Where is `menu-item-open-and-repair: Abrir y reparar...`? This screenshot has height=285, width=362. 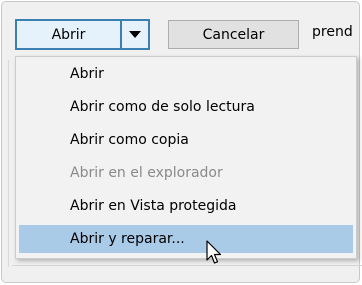 menu-item-open-and-repair: Abrir y reparar... is located at coordinates (186, 239).